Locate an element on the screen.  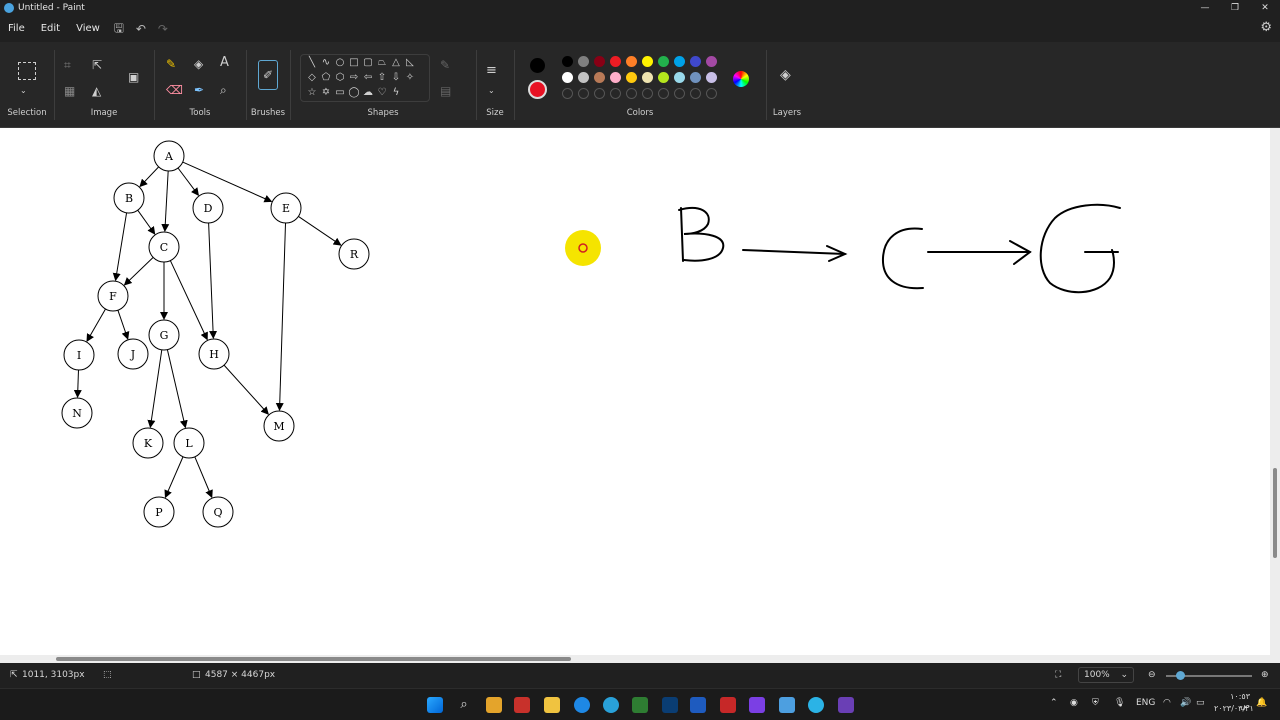
fill-icon: ▤ is located at coordinates (445, 91).